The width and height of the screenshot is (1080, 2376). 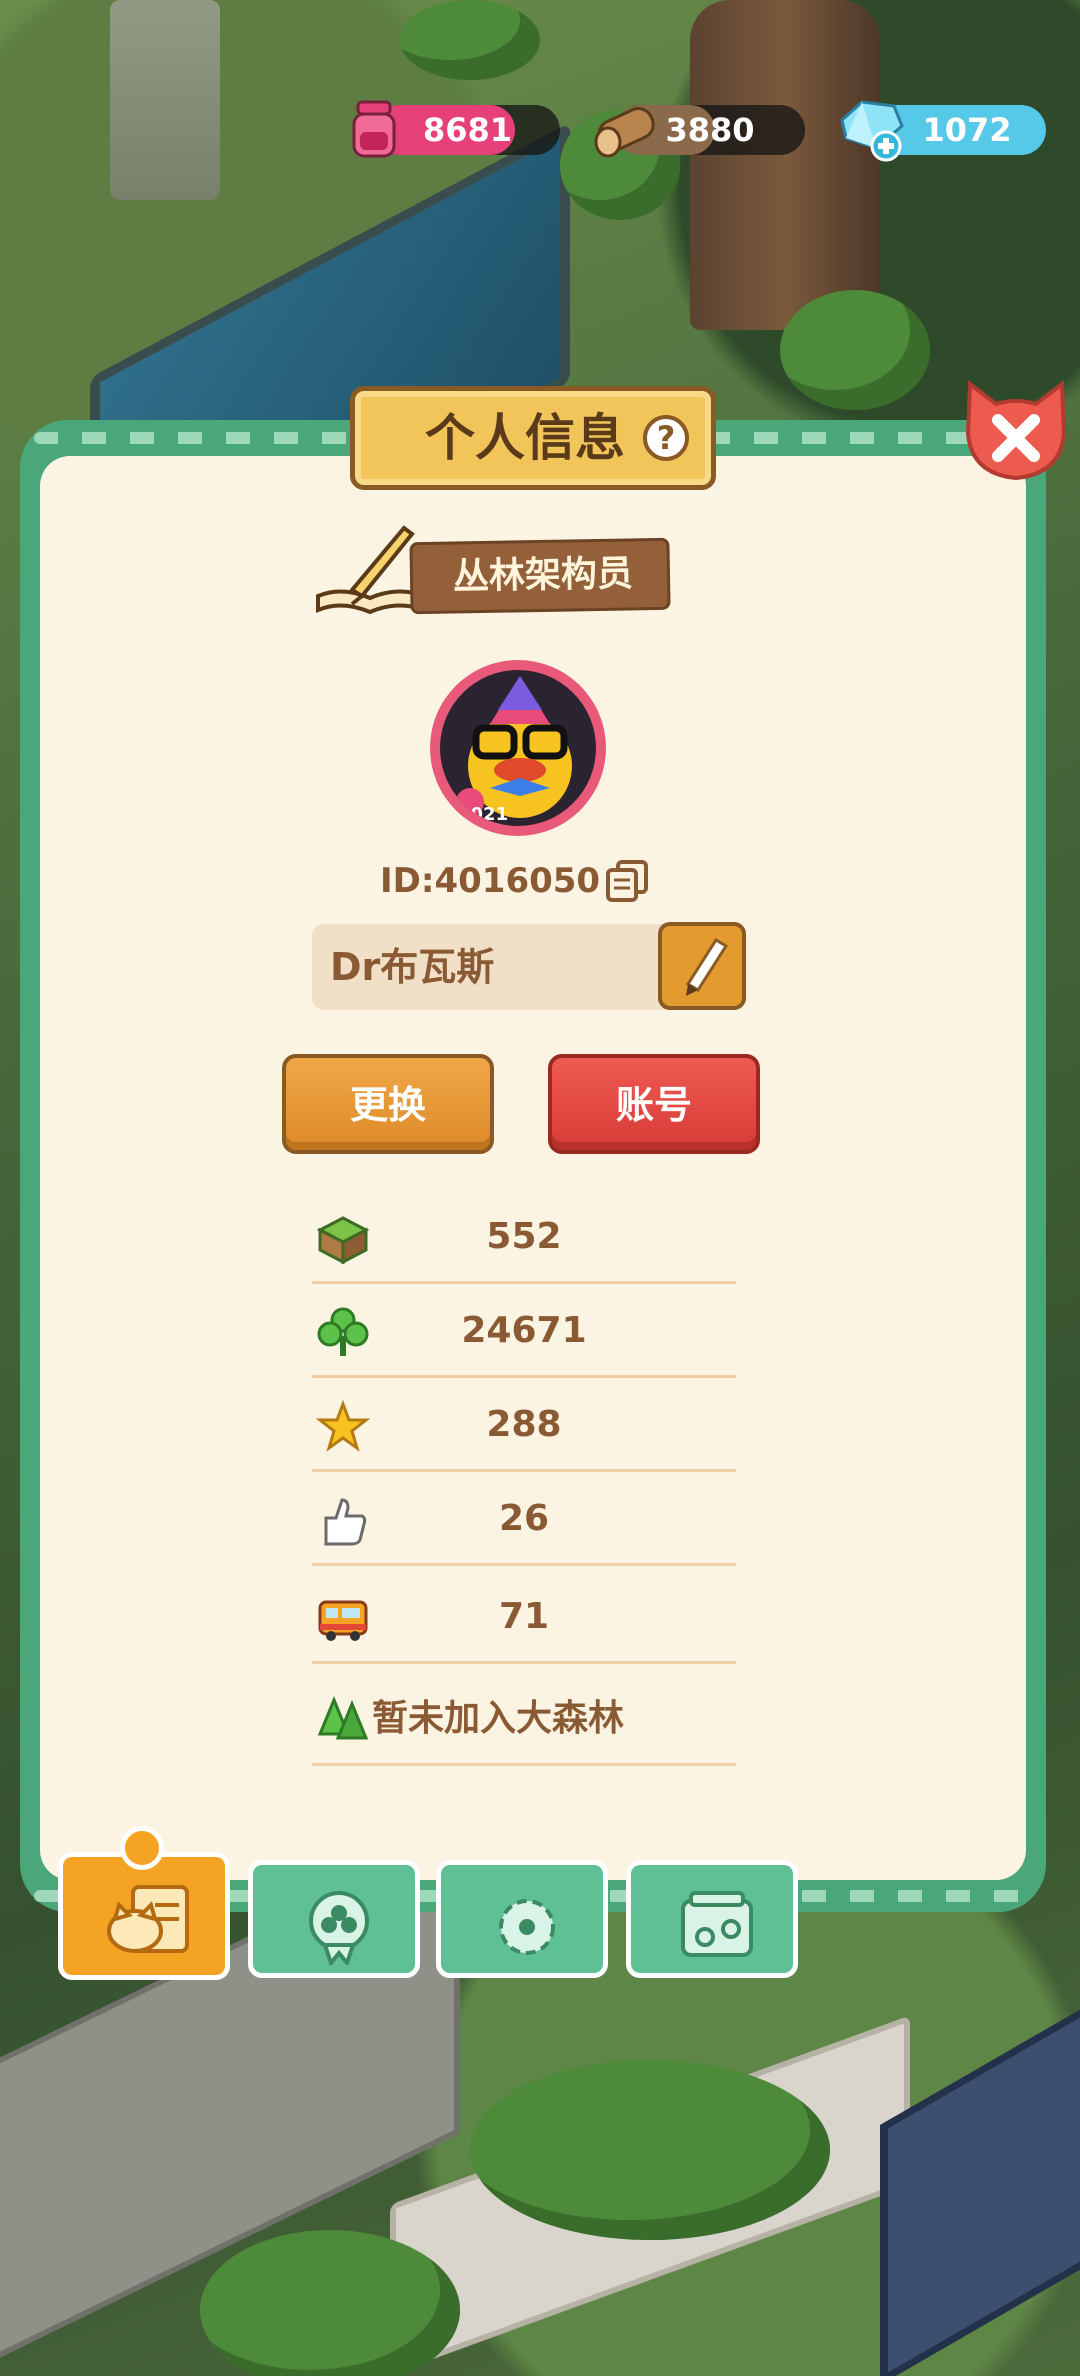 I want to click on stat-bus-value: 71, so click(x=524, y=1616).